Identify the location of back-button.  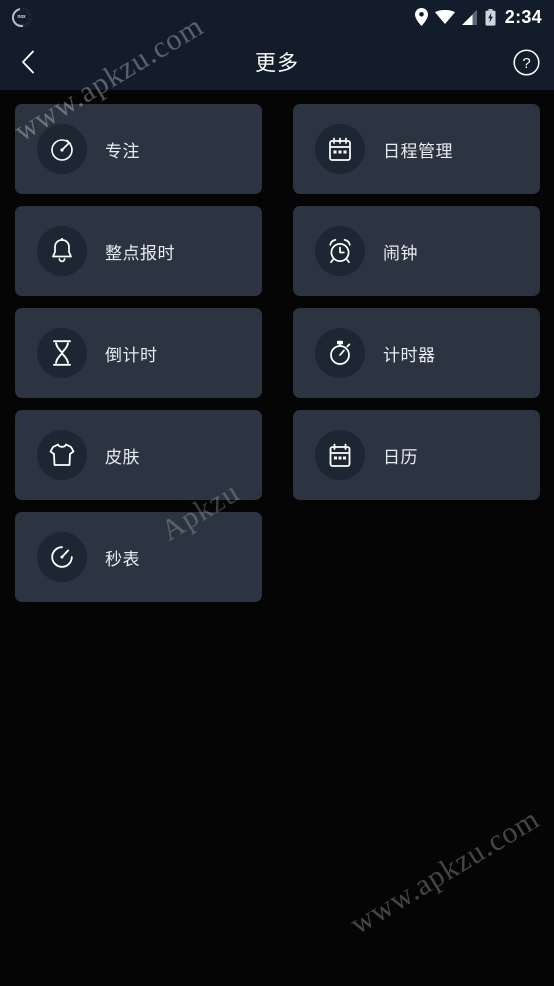
(28, 62).